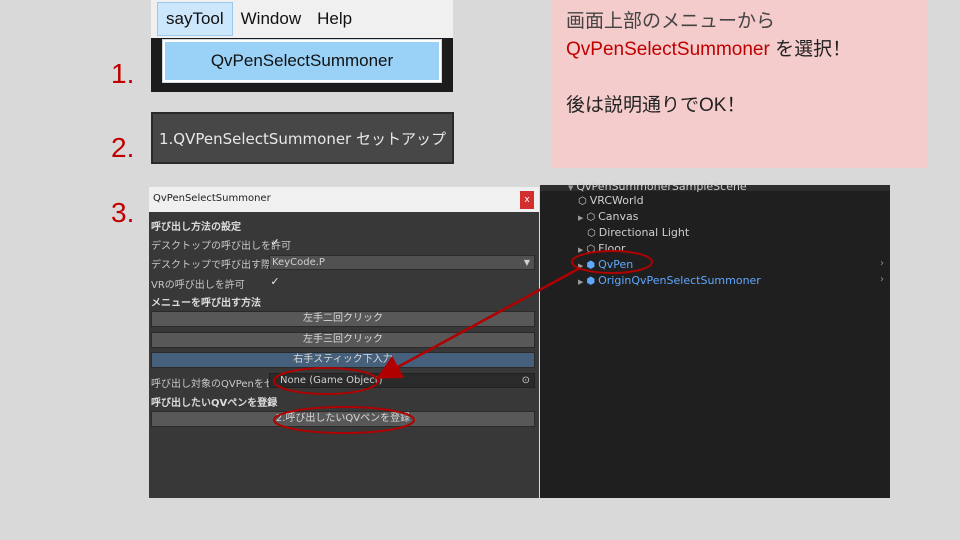 The width and height of the screenshot is (960, 540). What do you see at coordinates (123, 212) in the screenshot?
I see `step-number-3: 3.` at bounding box center [123, 212].